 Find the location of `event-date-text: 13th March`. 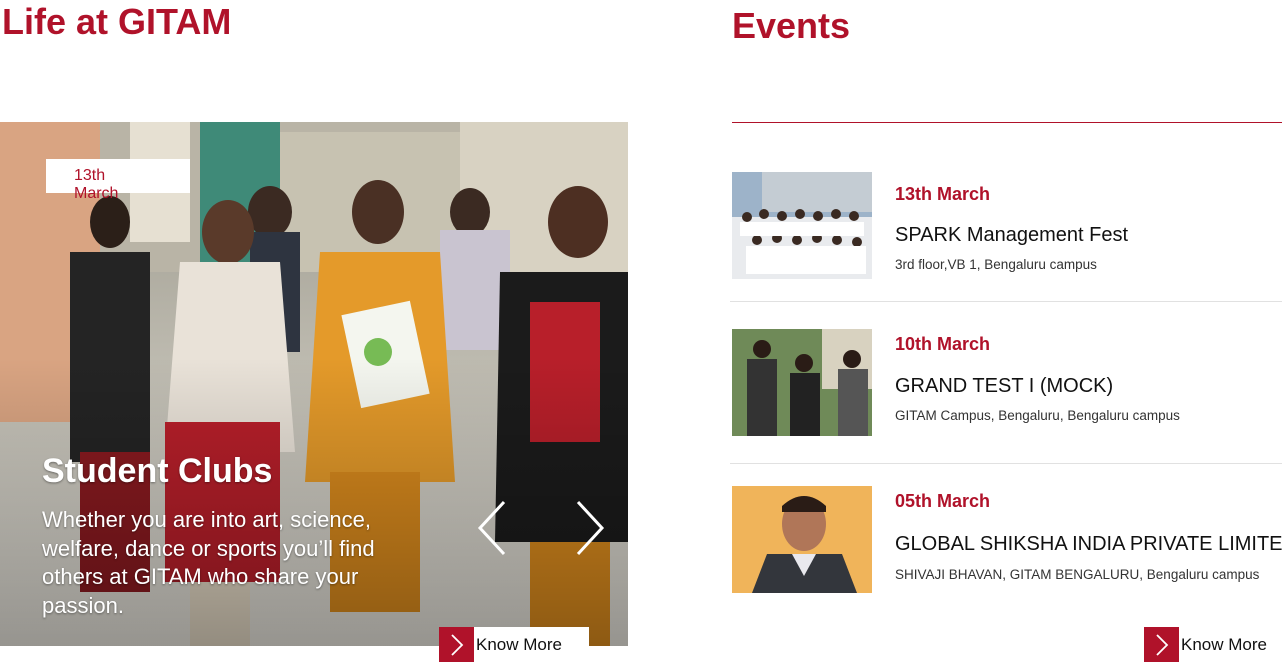

event-date-text: 13th March is located at coordinates (96, 184).